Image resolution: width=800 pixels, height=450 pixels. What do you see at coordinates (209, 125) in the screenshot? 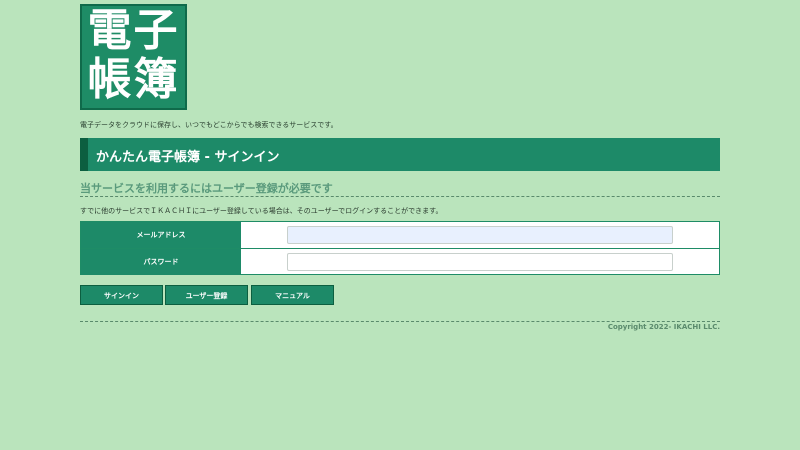
I see `tagline: 電子データをクラウドに保存し、いつでもどこからでも検索できるサービスです。` at bounding box center [209, 125].